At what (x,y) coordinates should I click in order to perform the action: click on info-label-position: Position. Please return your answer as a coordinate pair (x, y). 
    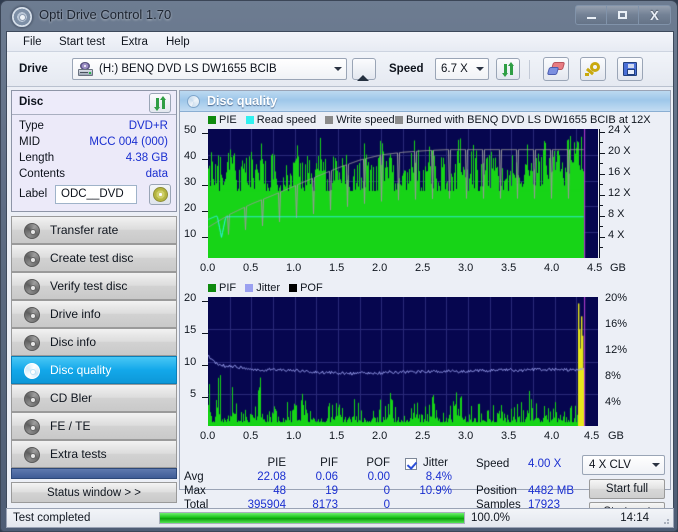
    Looking at the image, I should click on (496, 491).